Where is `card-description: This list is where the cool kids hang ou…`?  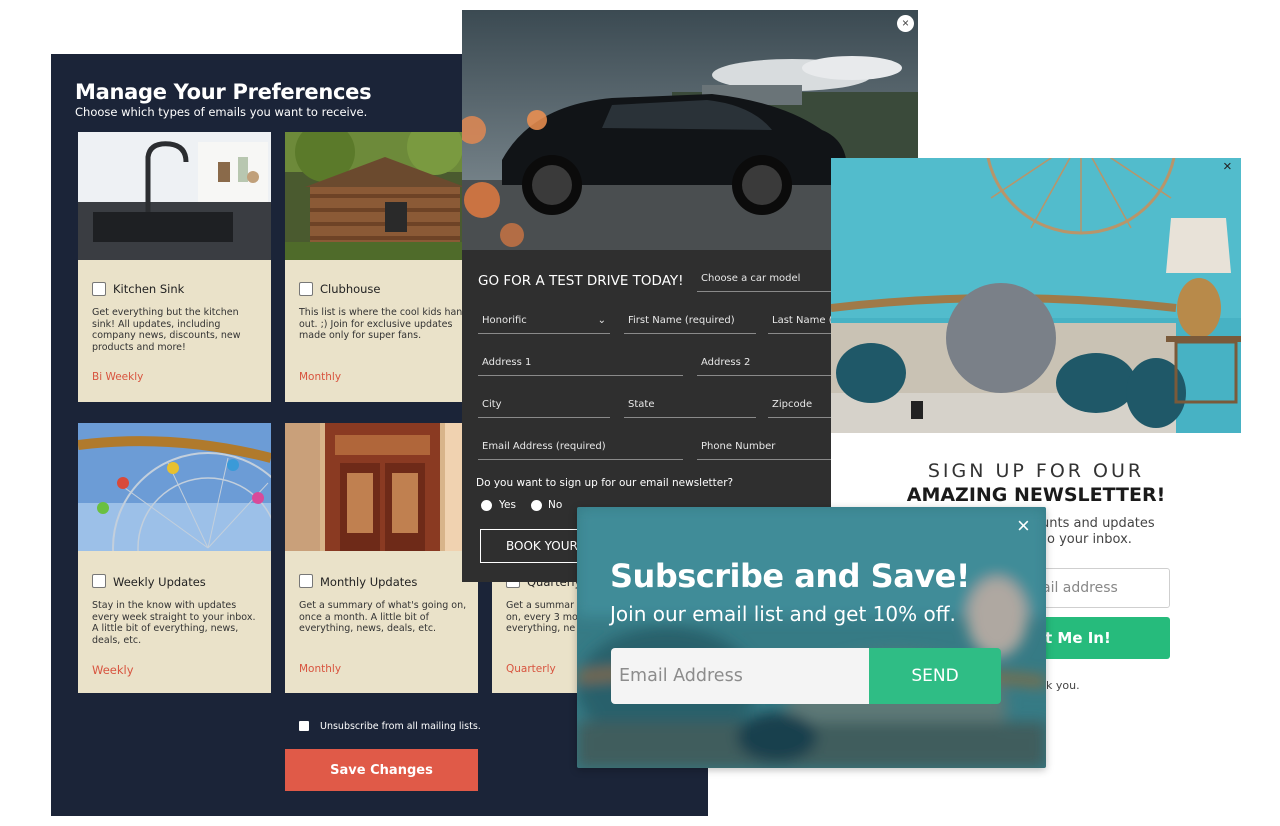 card-description: This list is where the cool kids hang ou… is located at coordinates (384, 324).